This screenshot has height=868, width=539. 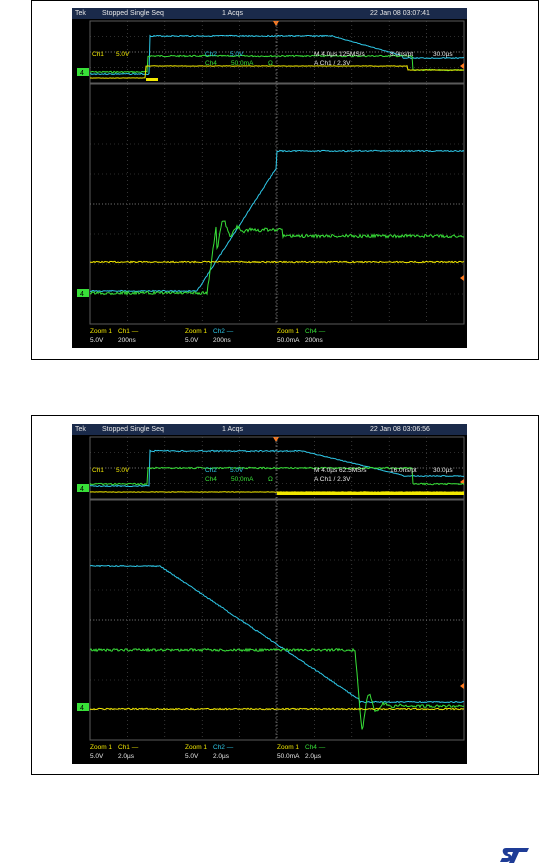 I want to click on zoom-time-2: 200ns, so click(x=222, y=340).